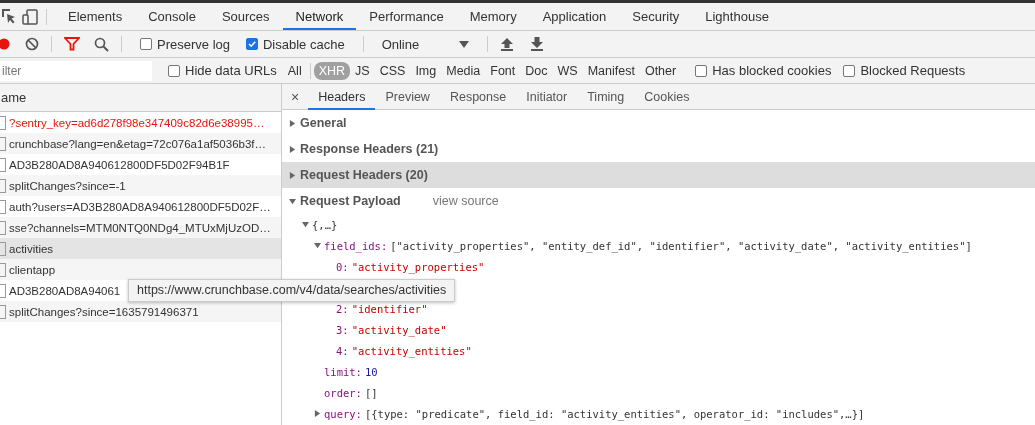  I want to click on payload-key: field_ids:, so click(356, 245).